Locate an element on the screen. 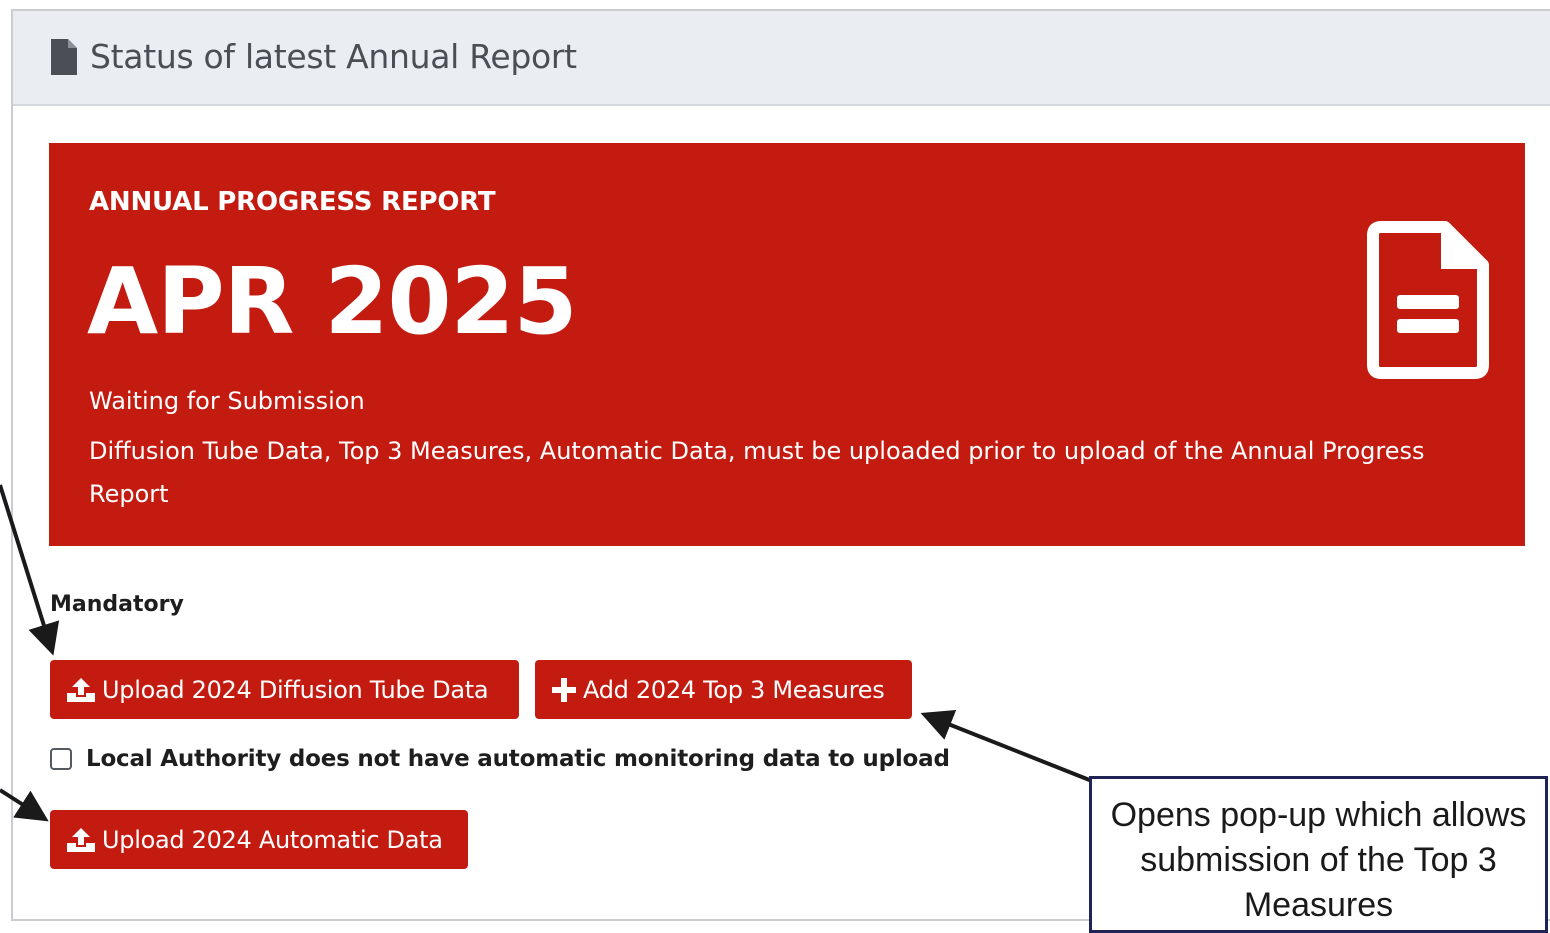 This screenshot has height=933, width=1550. file-icon is located at coordinates (64, 59).